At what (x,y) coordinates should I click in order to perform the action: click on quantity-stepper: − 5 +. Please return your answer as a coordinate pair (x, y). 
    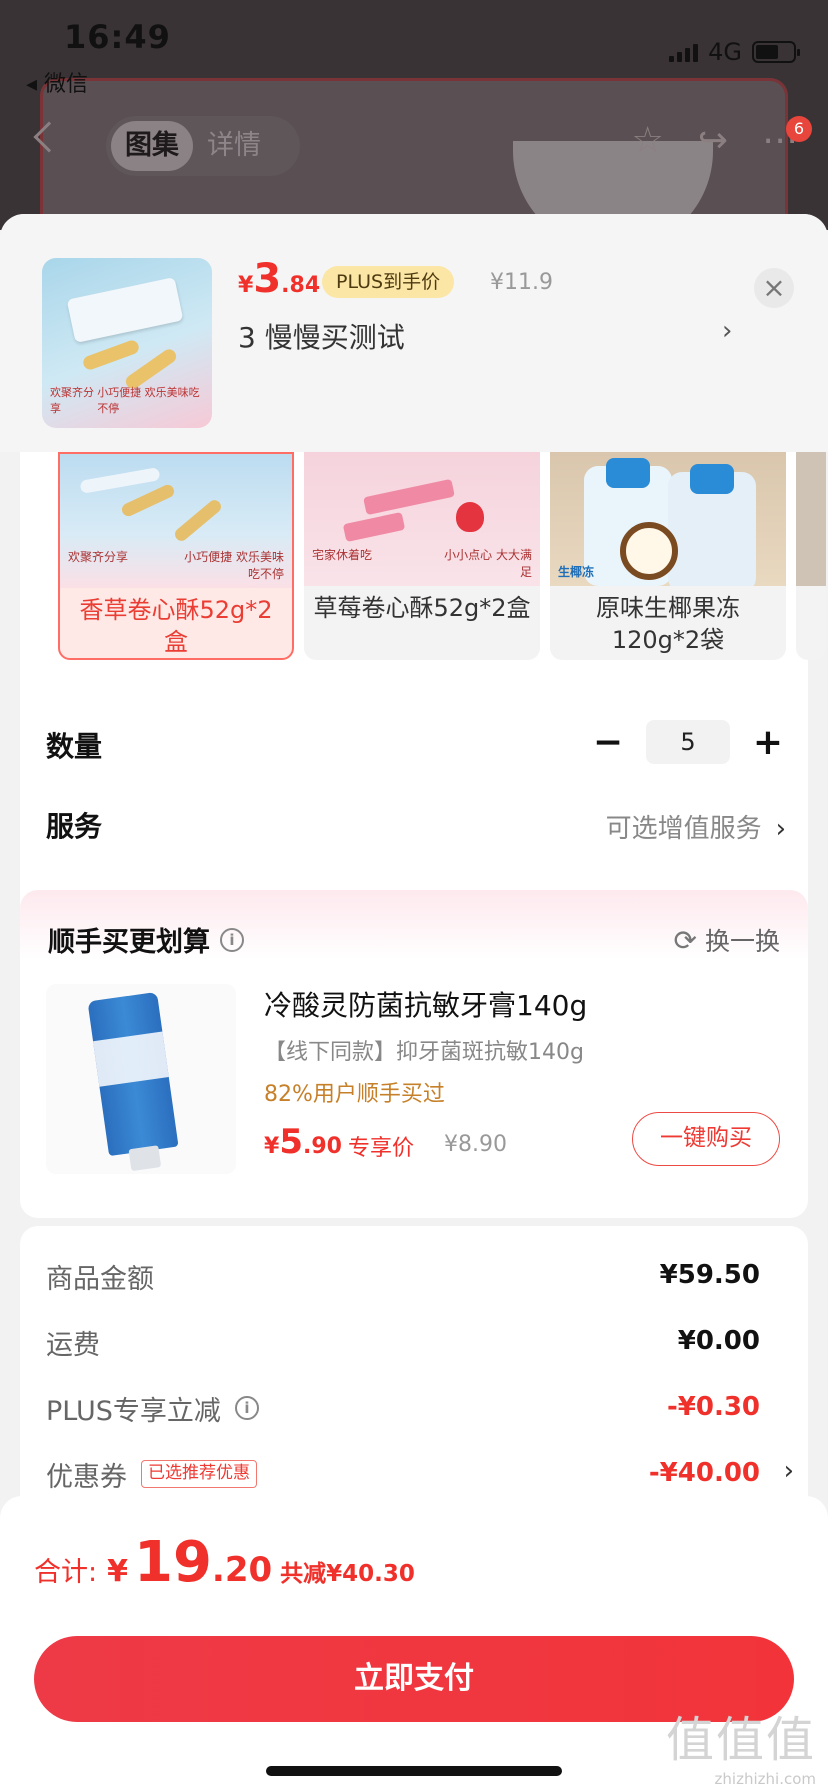
    Looking at the image, I should click on (688, 742).